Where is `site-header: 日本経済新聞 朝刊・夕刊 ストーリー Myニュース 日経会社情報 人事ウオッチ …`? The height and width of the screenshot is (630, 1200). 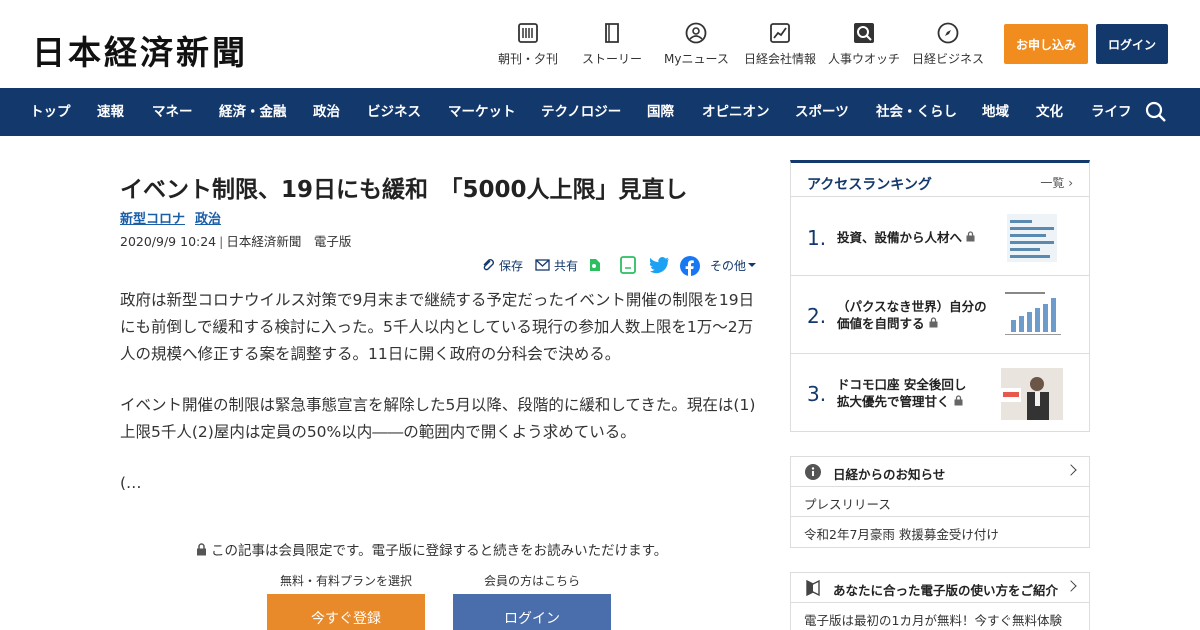
site-header: 日本経済新聞 朝刊・夕刊 ストーリー Myニュース 日経会社情報 人事ウオッチ … is located at coordinates (600, 44).